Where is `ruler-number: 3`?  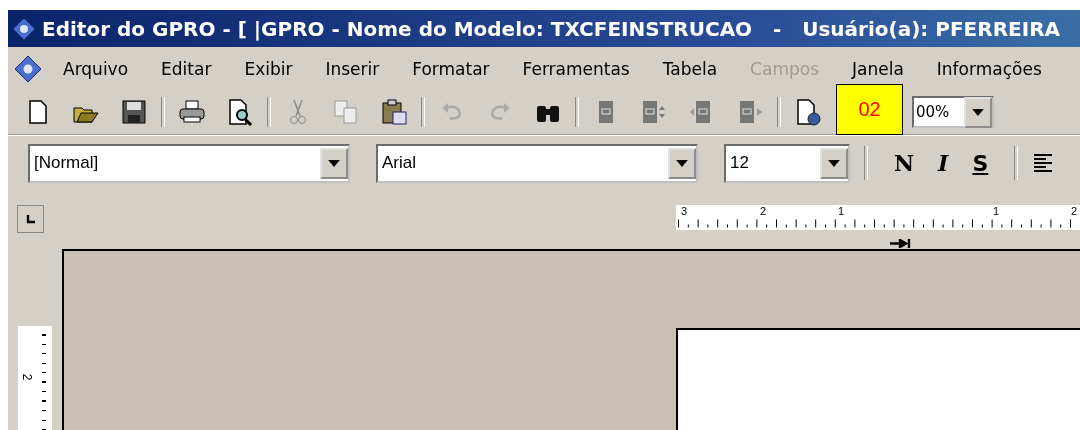 ruler-number: 3 is located at coordinates (684, 211).